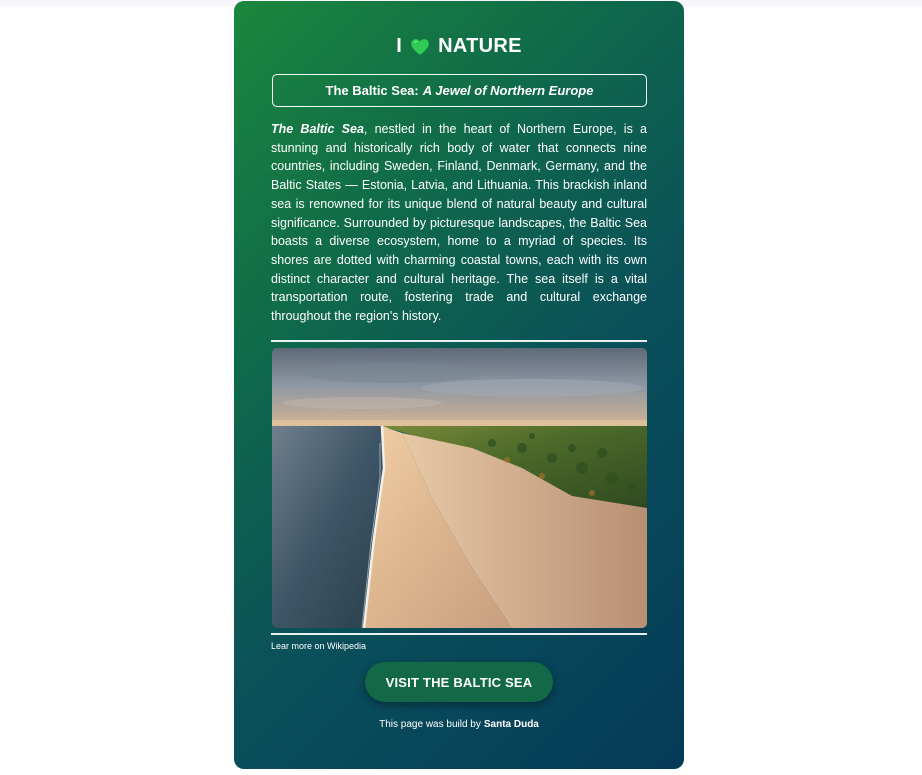 The width and height of the screenshot is (922, 775). What do you see at coordinates (480, 46) in the screenshot?
I see `title-word: NATURE` at bounding box center [480, 46].